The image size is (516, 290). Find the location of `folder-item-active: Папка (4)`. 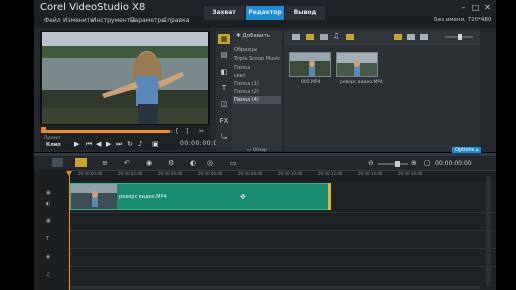

folder-item-active: Папка (4) is located at coordinates (246, 100).